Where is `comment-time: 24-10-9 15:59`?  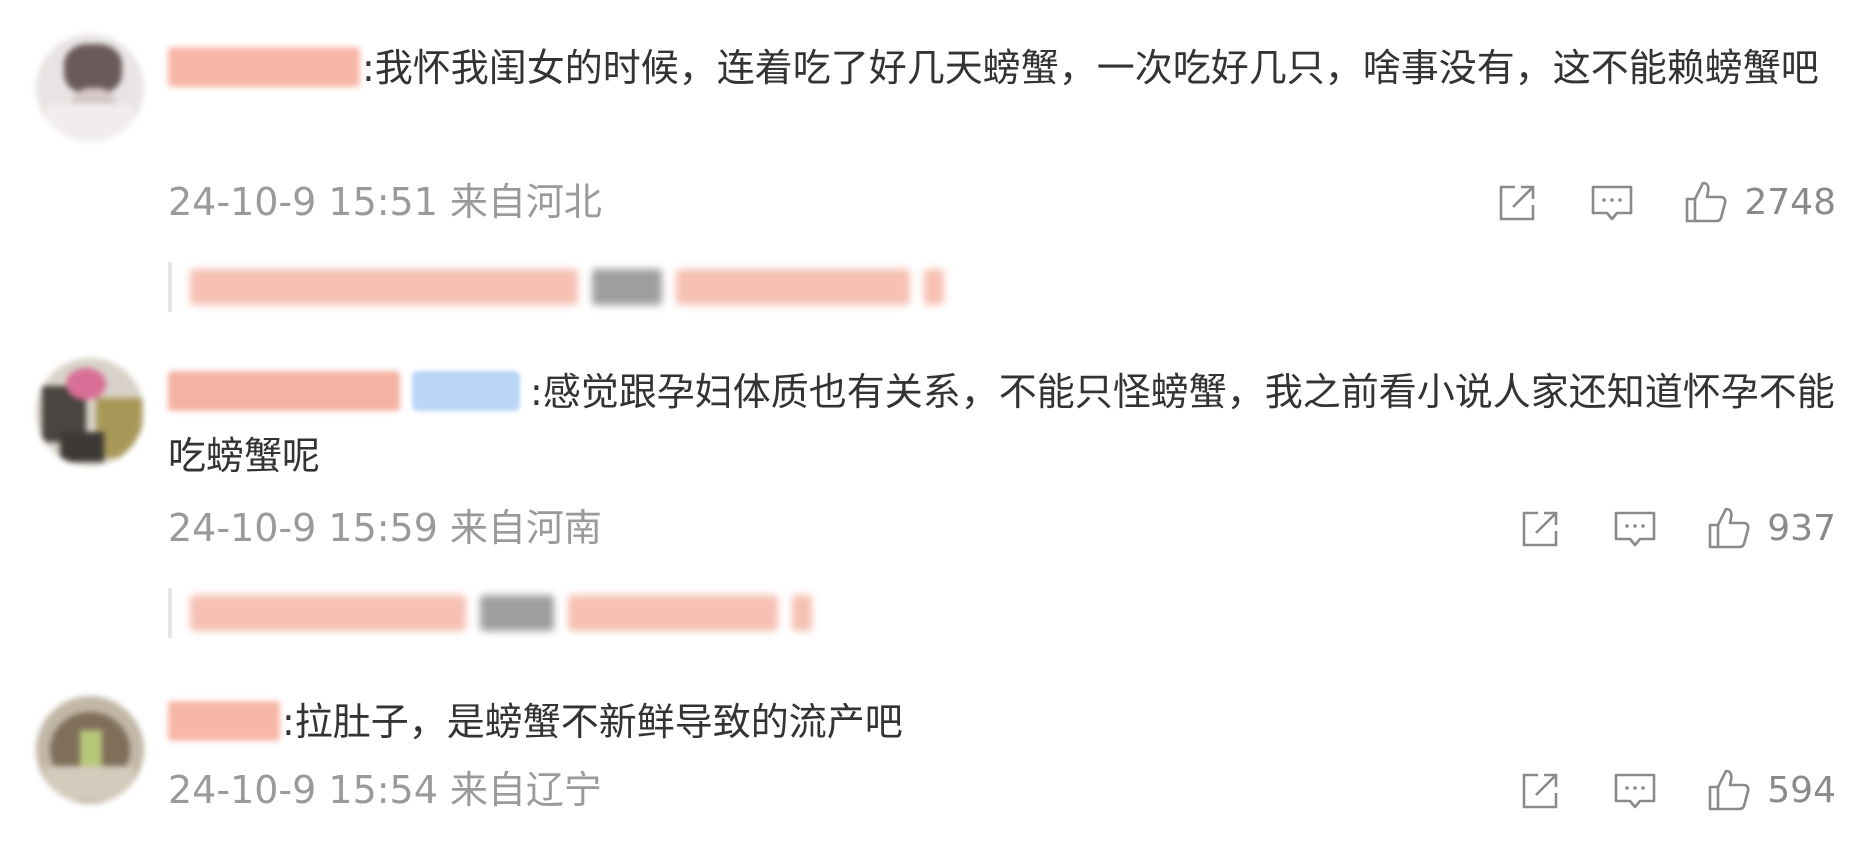
comment-time: 24-10-9 15:59 is located at coordinates (303, 528).